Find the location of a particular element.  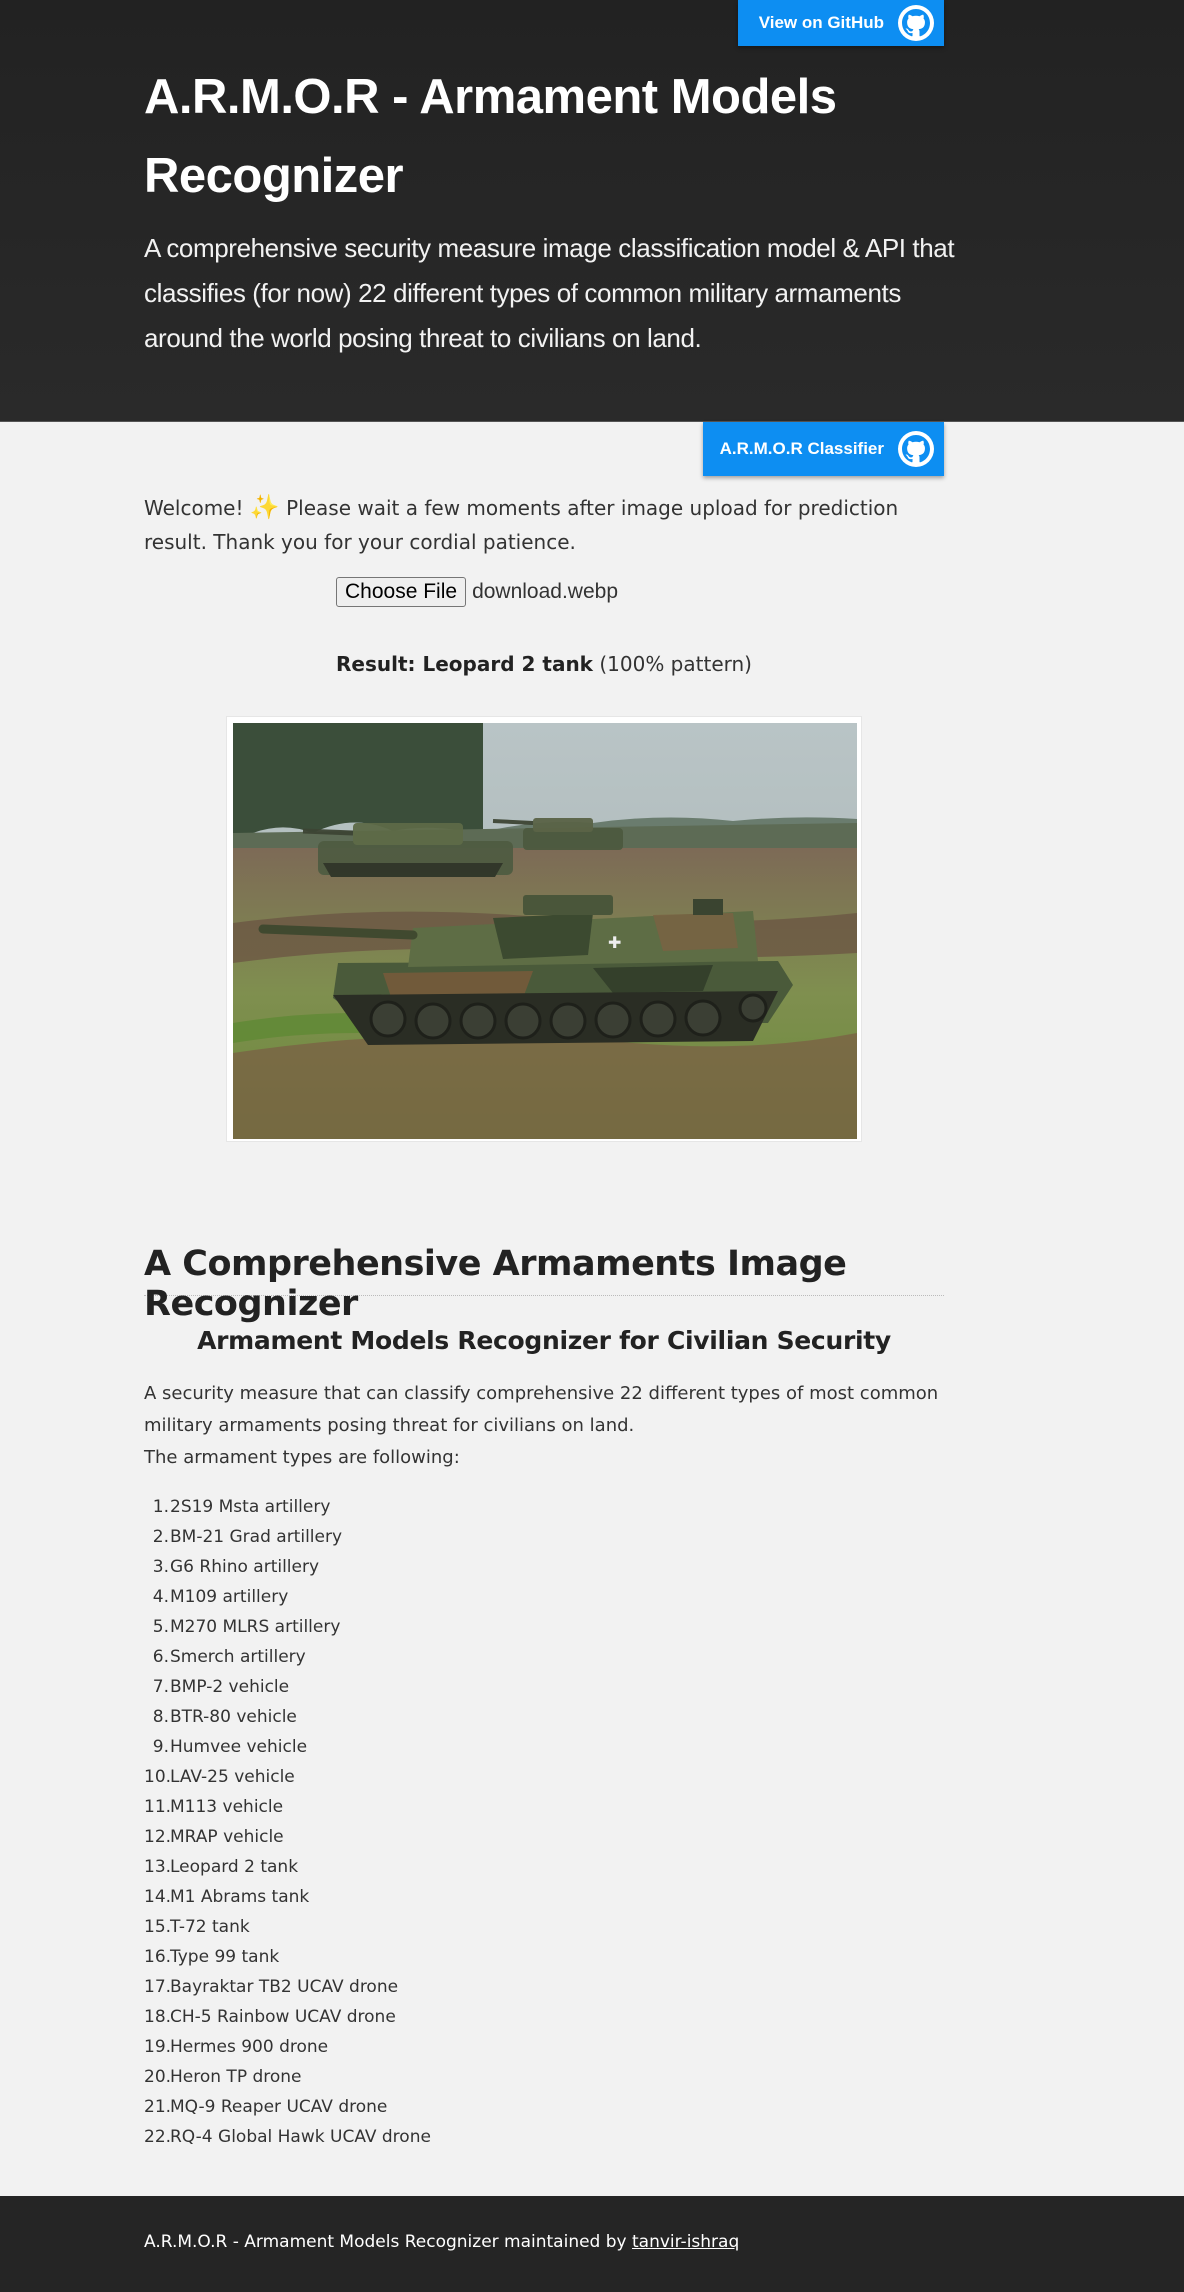

armament-name: MQ-9 Reaper UCAV drone is located at coordinates (279, 2107).